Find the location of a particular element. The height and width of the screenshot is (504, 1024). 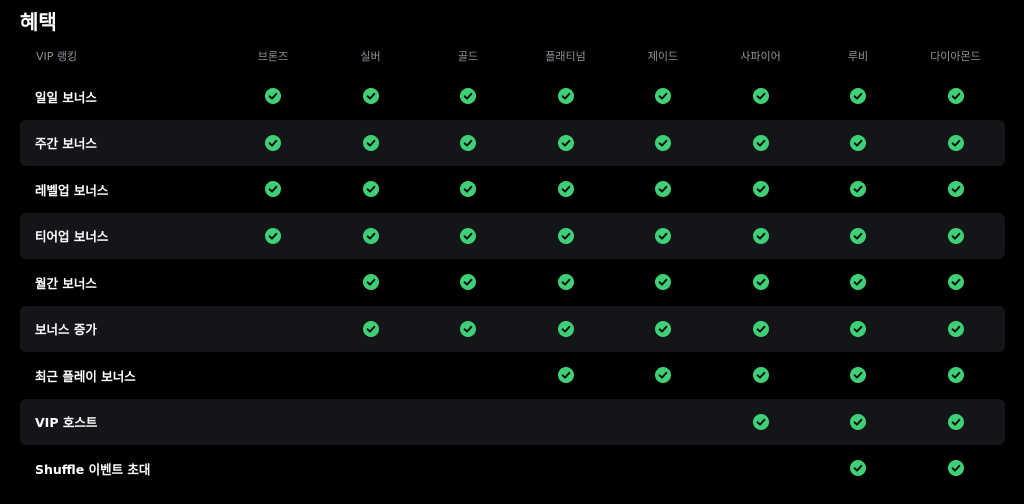

table-row: 최근 플레이 보너스 is located at coordinates (512, 375).